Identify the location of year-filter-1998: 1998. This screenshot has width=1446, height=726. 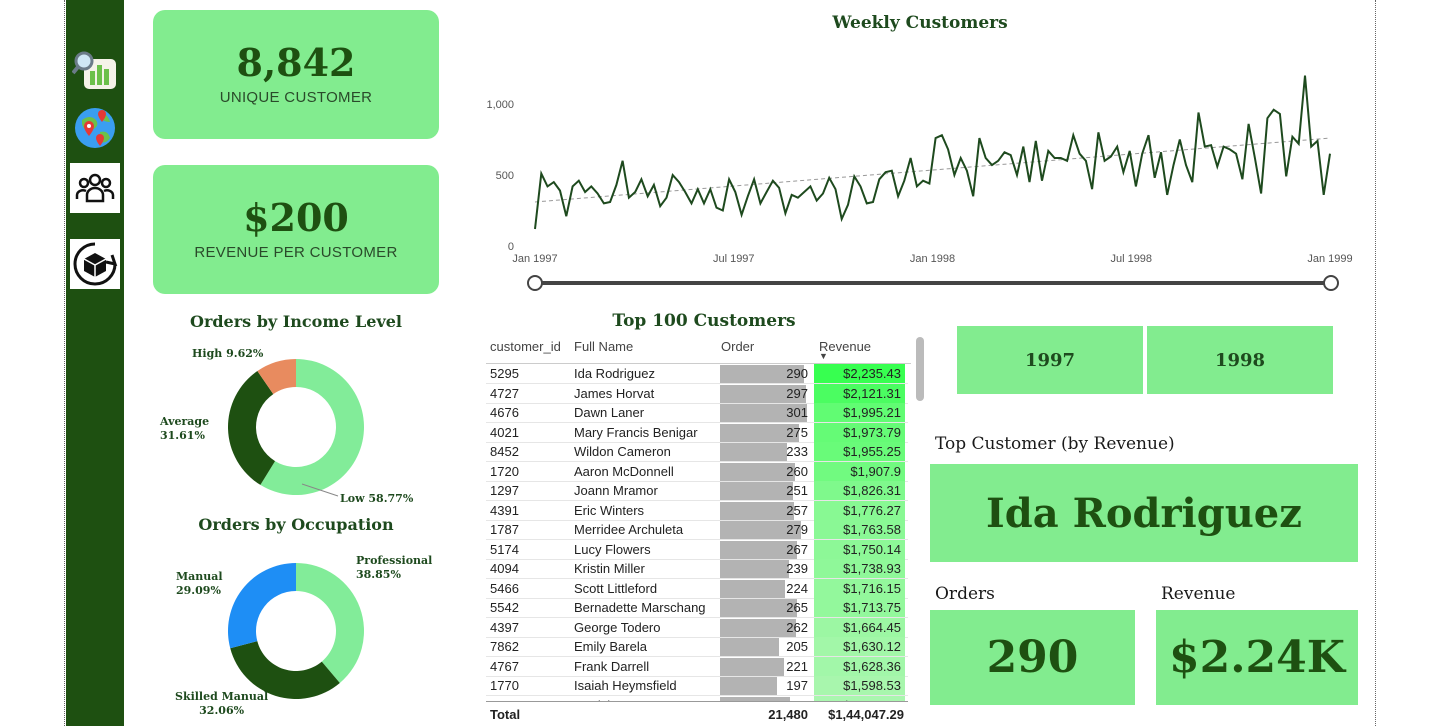
(1240, 360).